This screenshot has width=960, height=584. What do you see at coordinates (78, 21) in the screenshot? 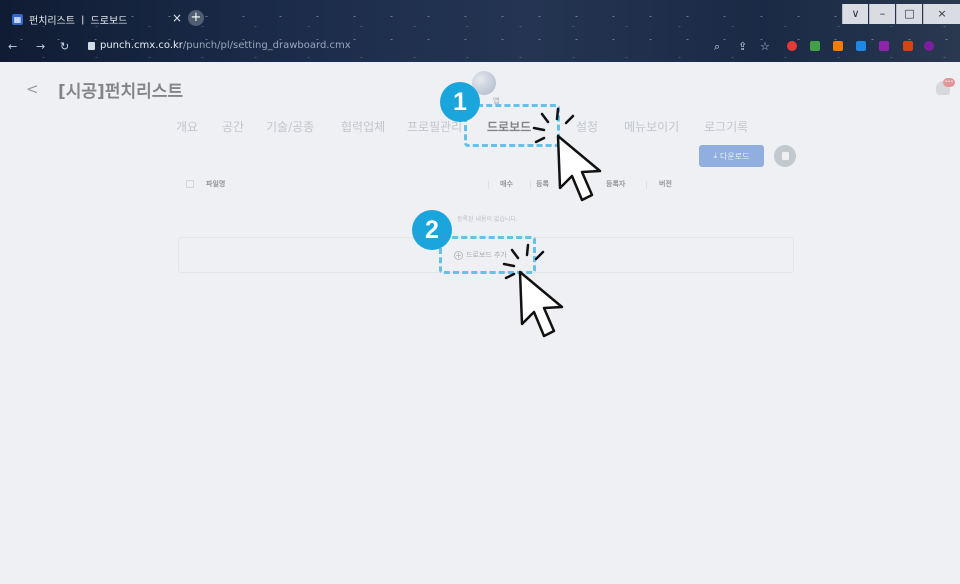
I see `tab-title: 펀치리스트 ㅣ 드로보드` at bounding box center [78, 21].